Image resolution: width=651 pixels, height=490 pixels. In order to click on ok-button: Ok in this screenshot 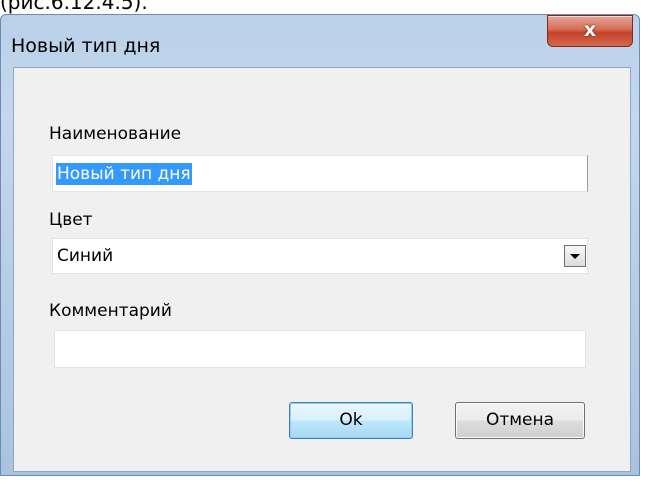, I will do `click(351, 420)`.